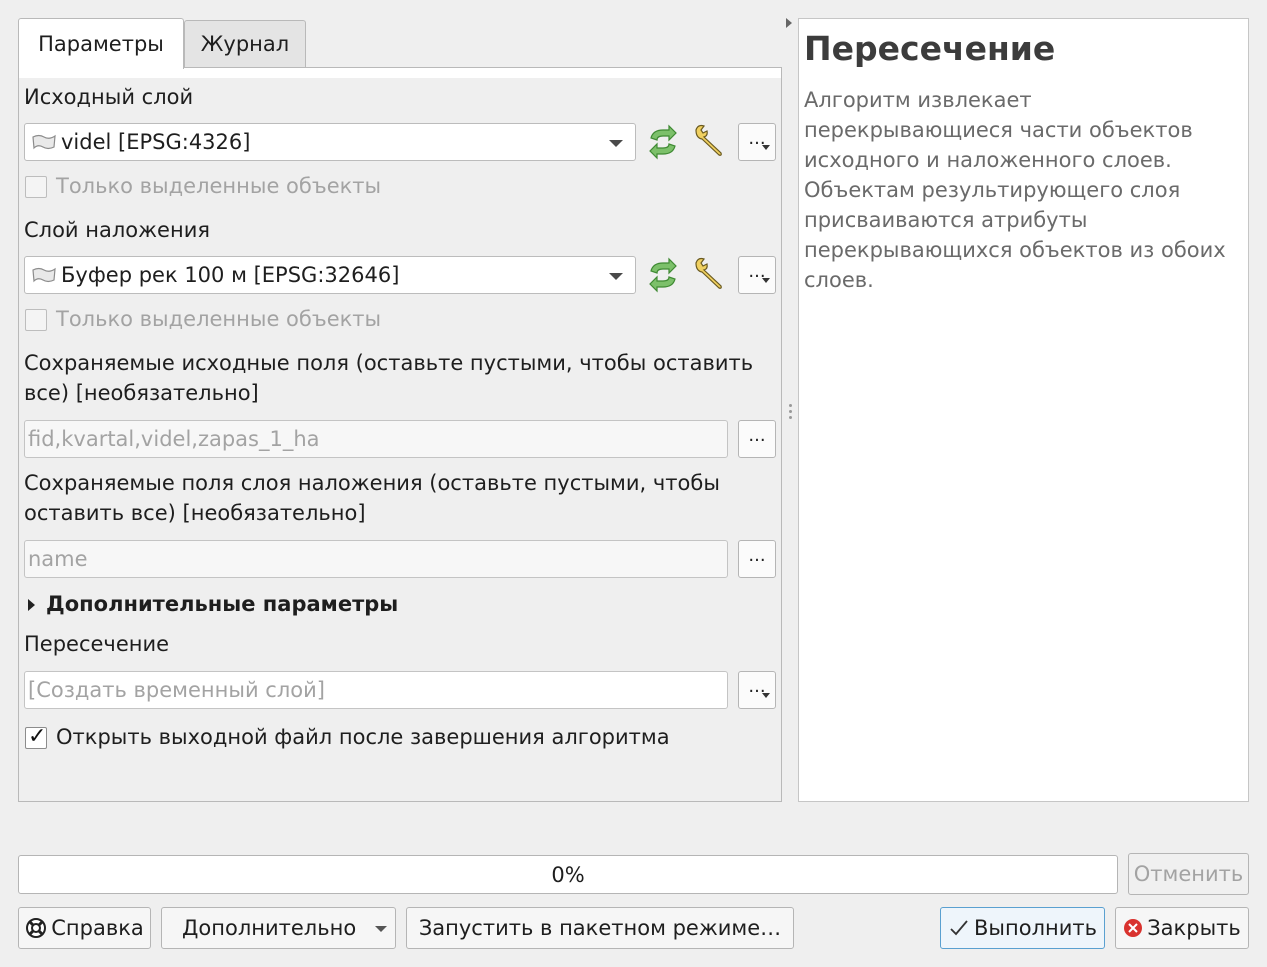 This screenshot has height=967, width=1267. I want to click on input-selected-only-checkbox, so click(36, 187).